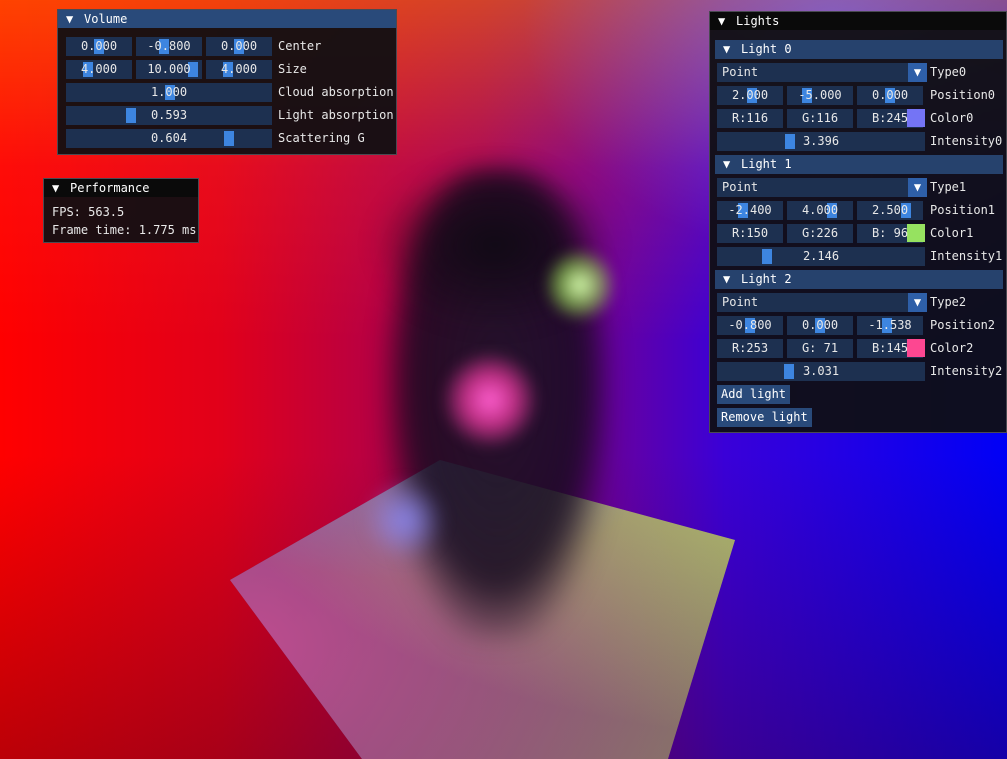 The width and height of the screenshot is (1007, 759). What do you see at coordinates (820, 95) in the screenshot?
I see `light-0-position-y: -5.000` at bounding box center [820, 95].